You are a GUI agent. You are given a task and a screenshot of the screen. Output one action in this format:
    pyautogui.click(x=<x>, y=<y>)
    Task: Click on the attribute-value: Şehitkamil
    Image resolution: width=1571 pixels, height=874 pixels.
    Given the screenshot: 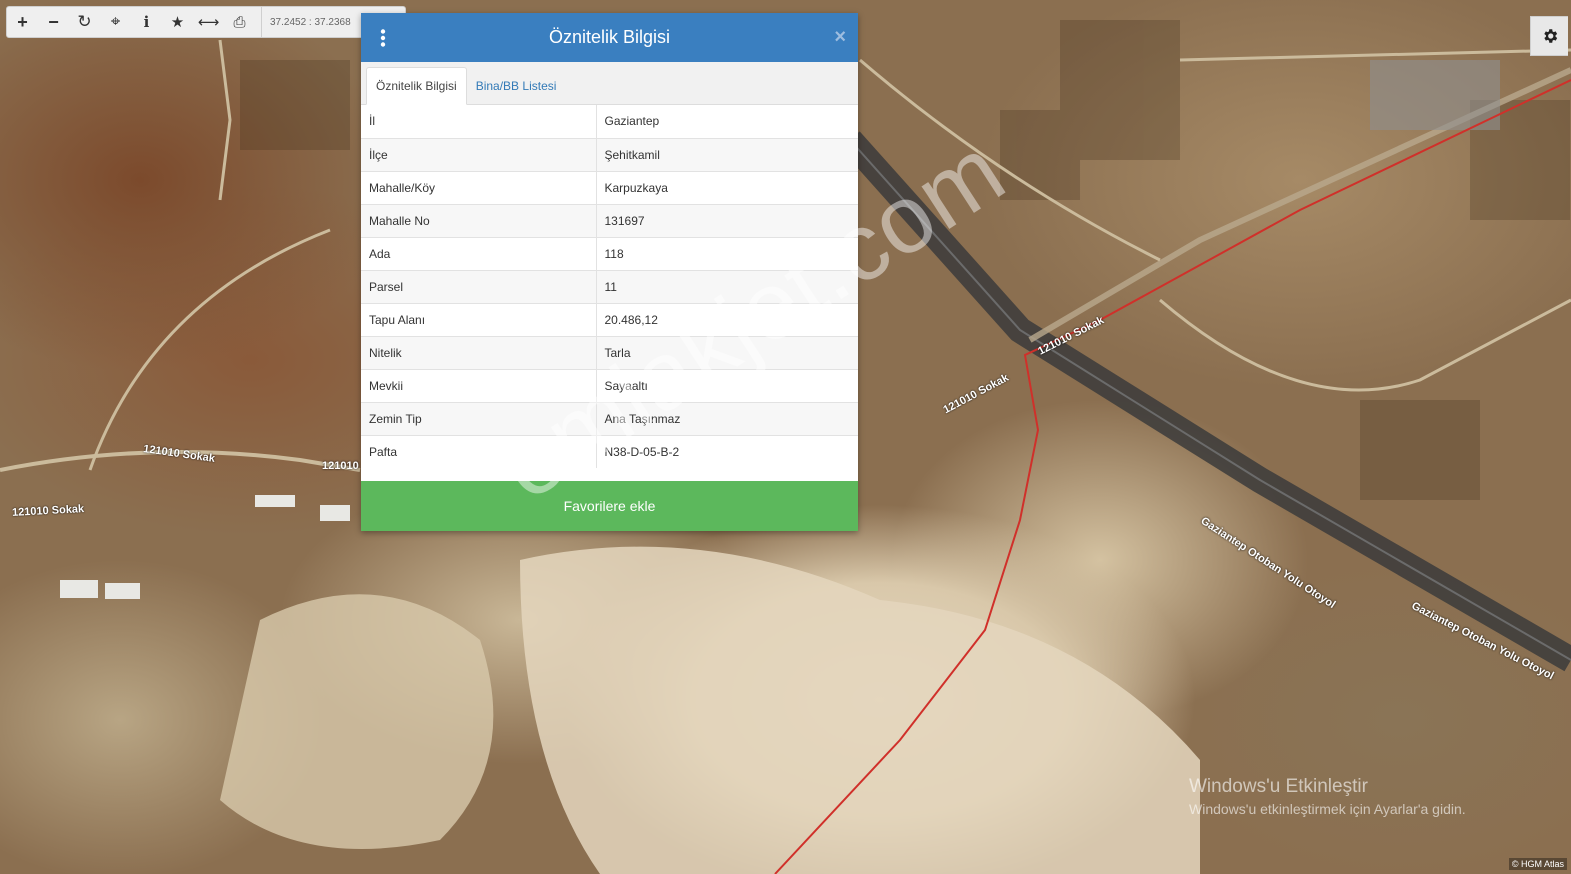 What is the action you would take?
    pyautogui.click(x=727, y=154)
    